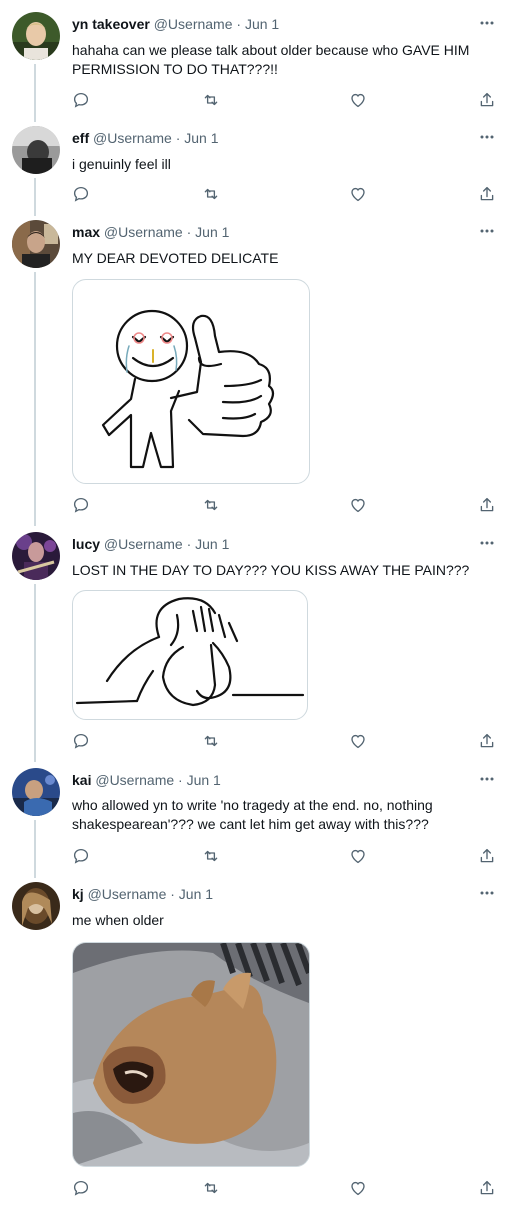 Image resolution: width=512 pixels, height=1209 pixels. I want to click on tweet-header: lucy @Username · Jun 1, so click(150, 544).